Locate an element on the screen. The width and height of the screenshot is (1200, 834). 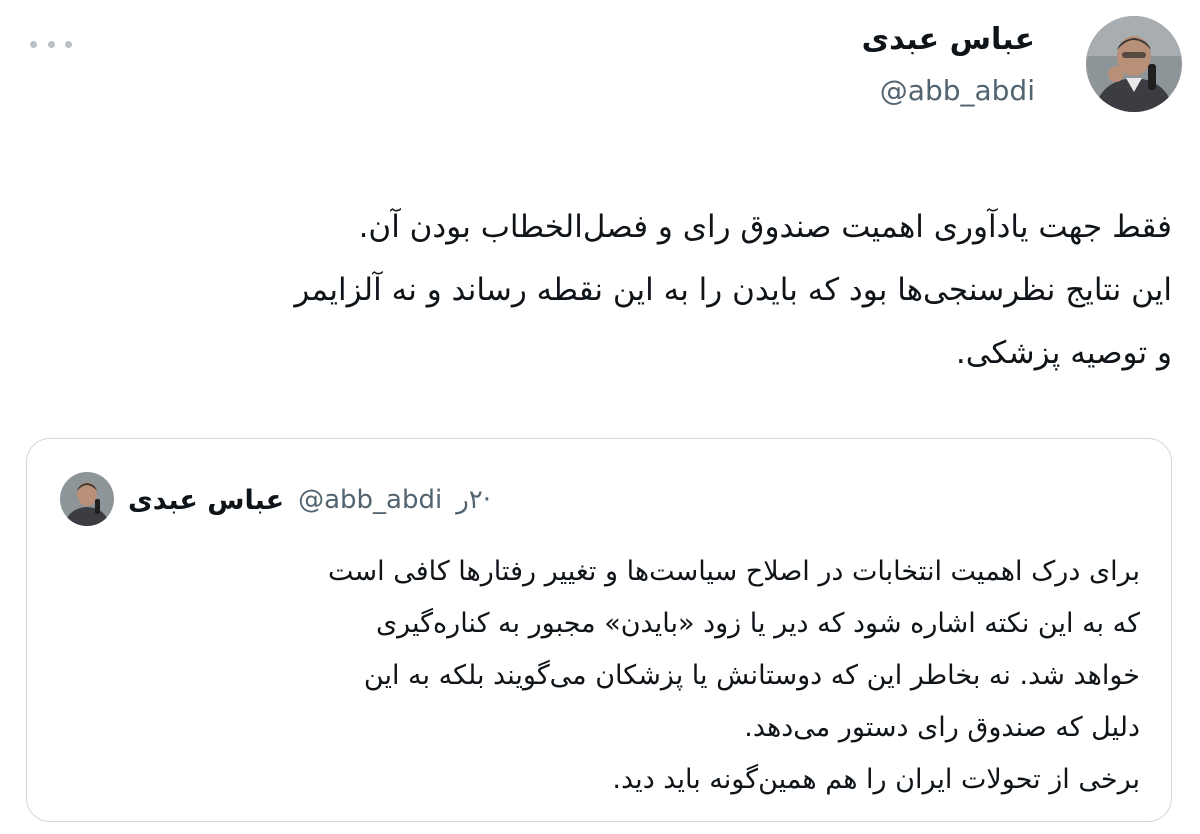
quoted-tweet-header: عباس عبدی @abb_abdi ·۲ر is located at coordinates (309, 500).